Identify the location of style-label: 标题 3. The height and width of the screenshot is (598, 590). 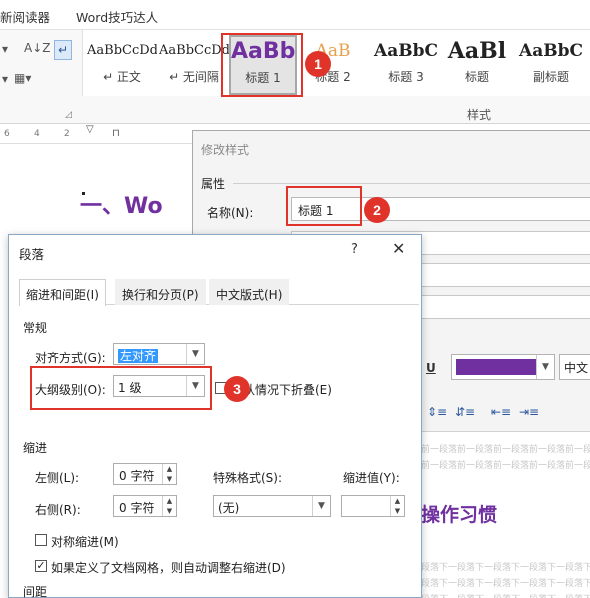
(406, 77).